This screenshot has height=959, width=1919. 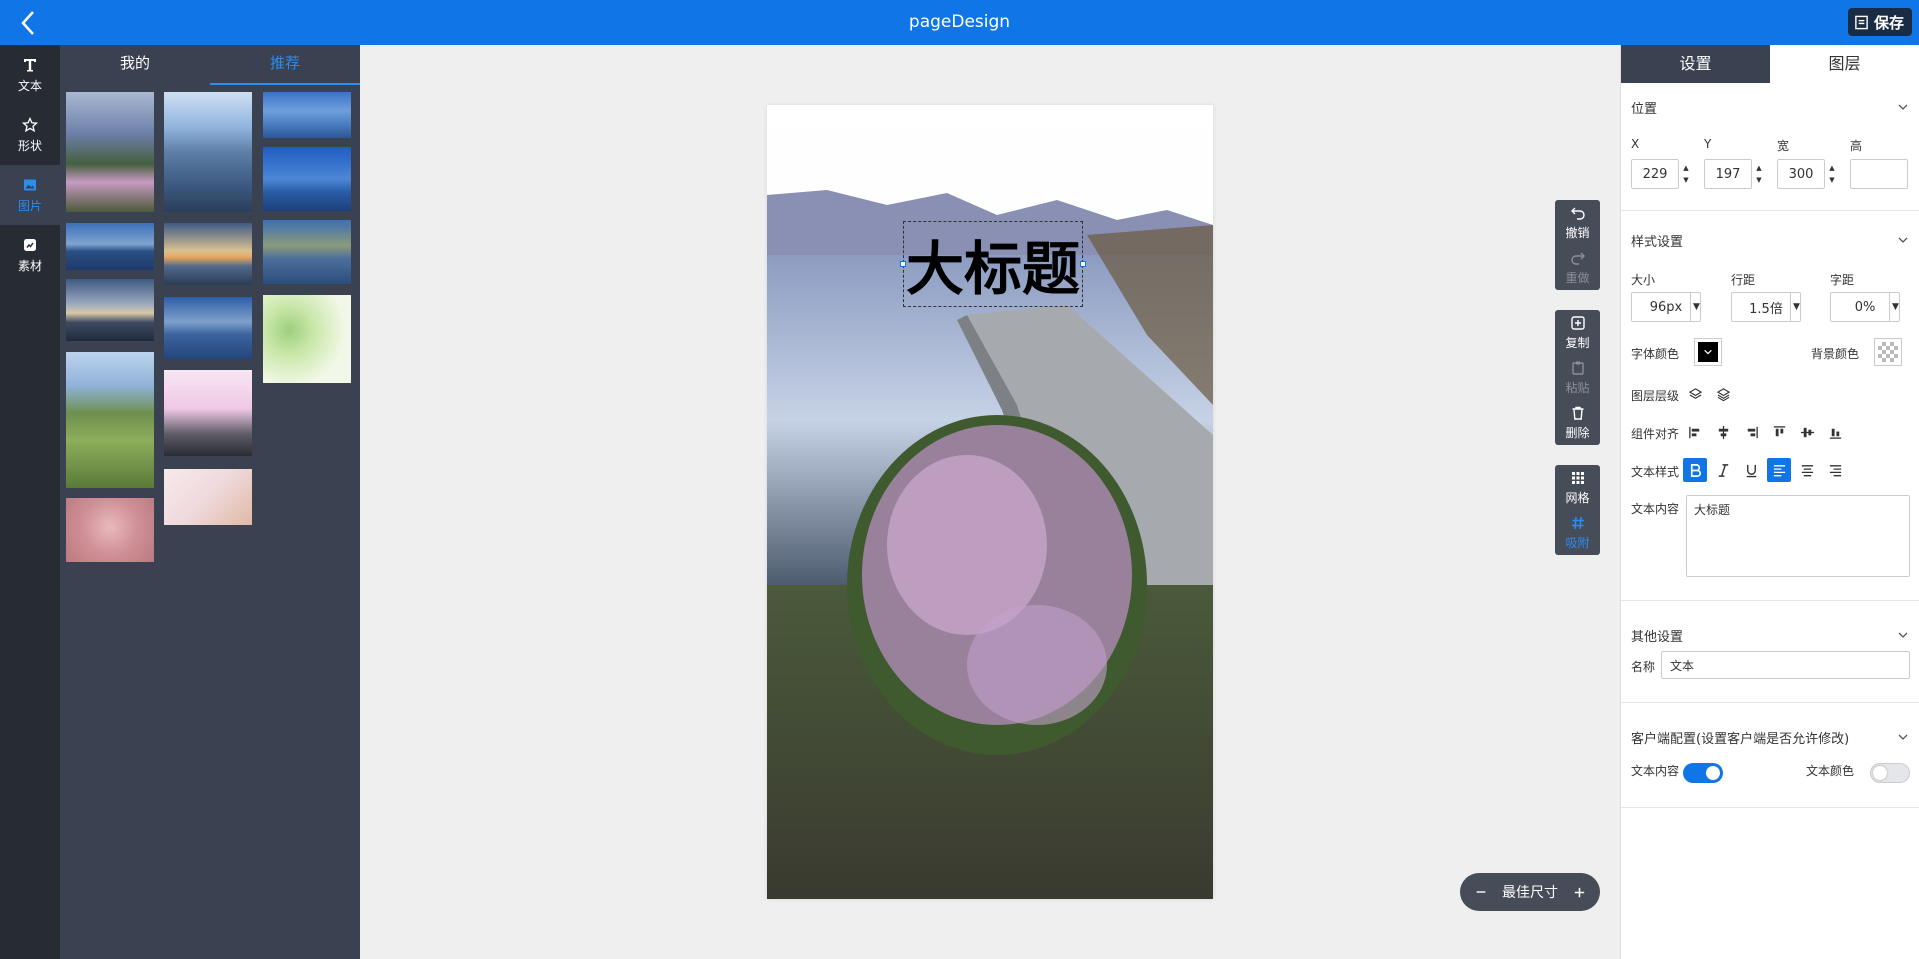 I want to click on snap-label: 吸附, so click(x=1577, y=542).